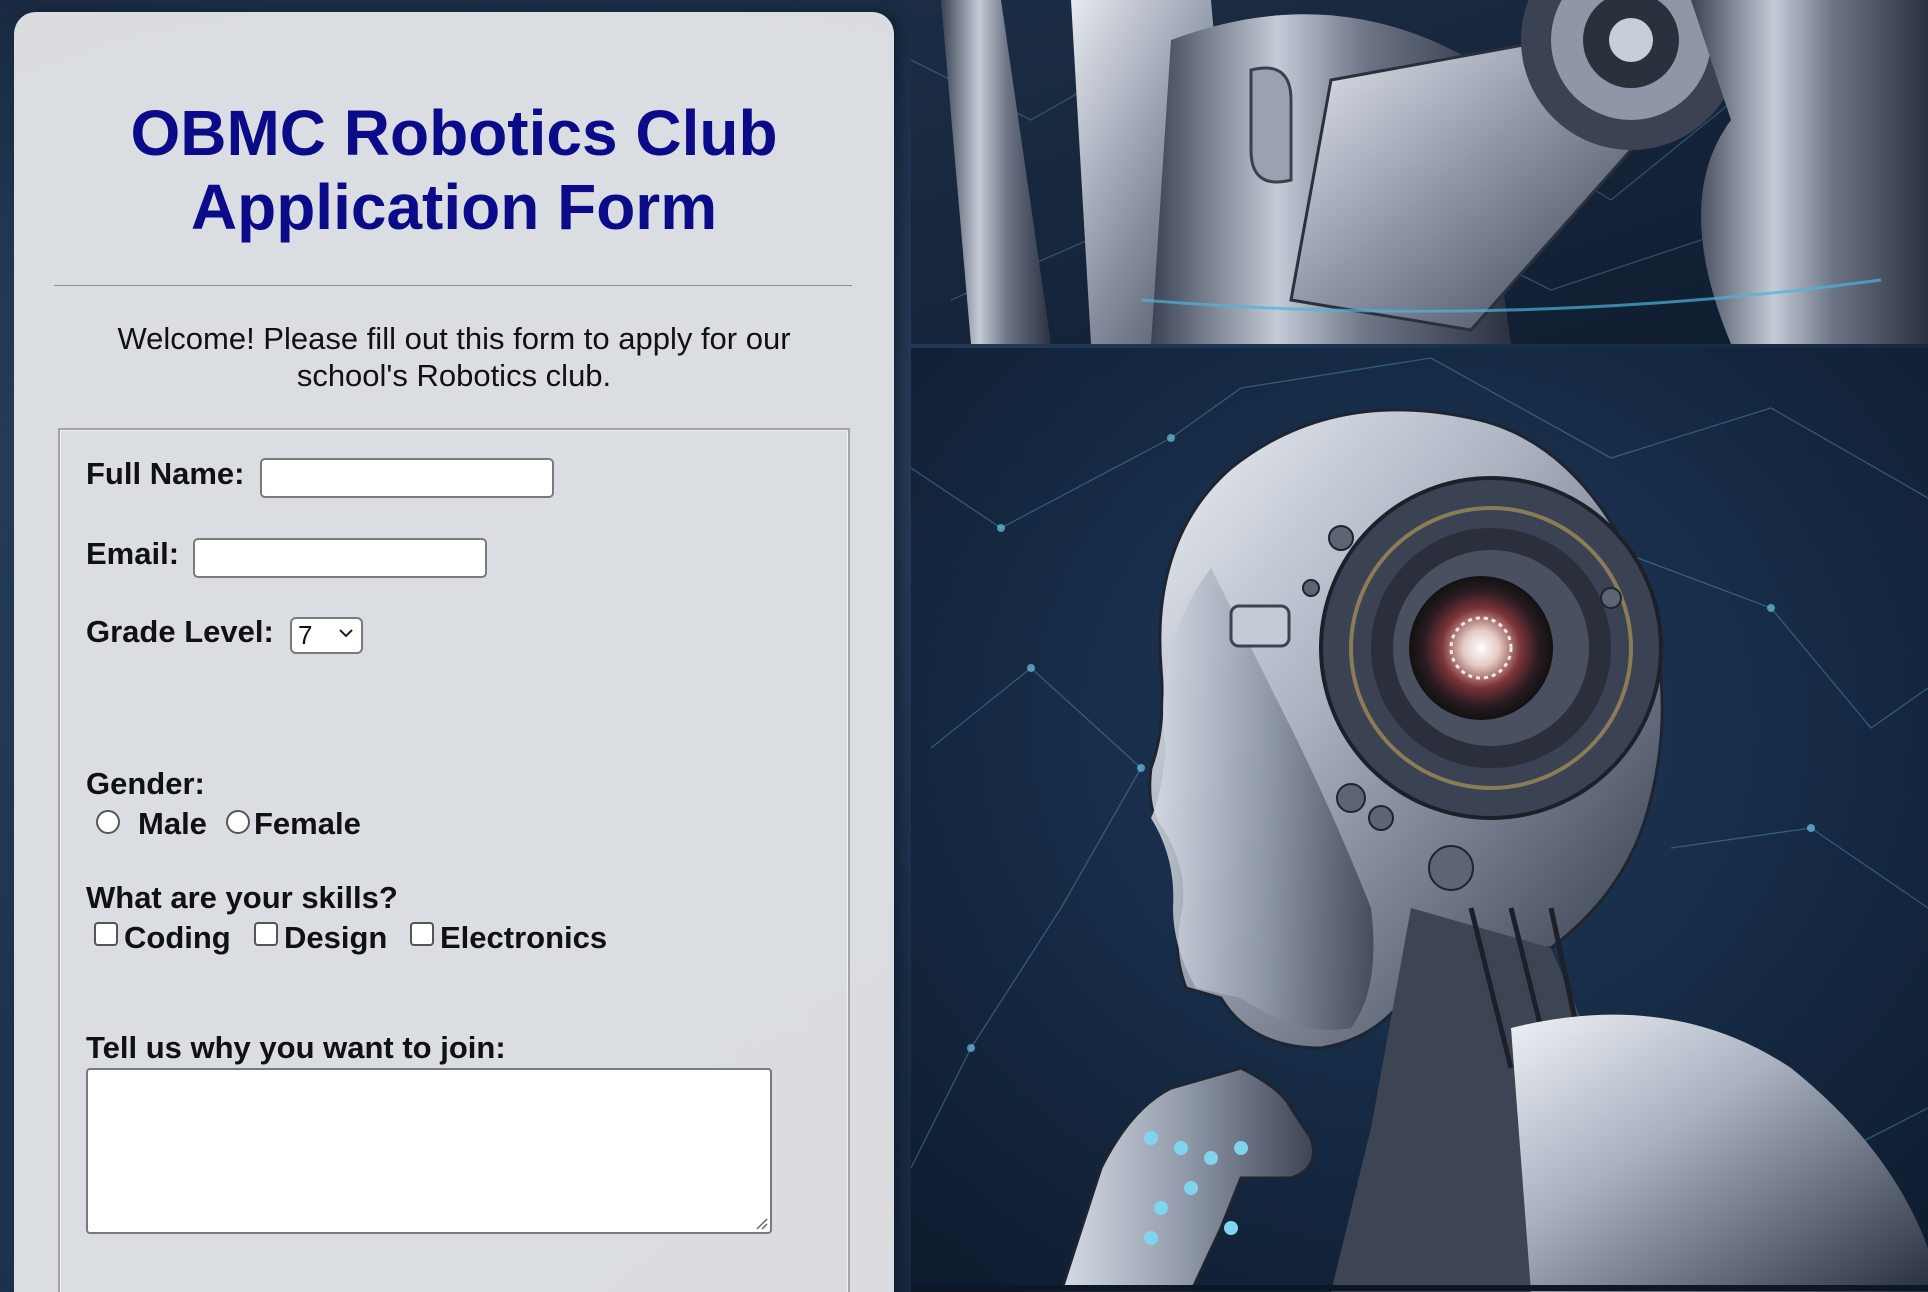 Image resolution: width=1928 pixels, height=1292 pixels. Describe the element at coordinates (340, 558) in the screenshot. I see `email-input` at that location.